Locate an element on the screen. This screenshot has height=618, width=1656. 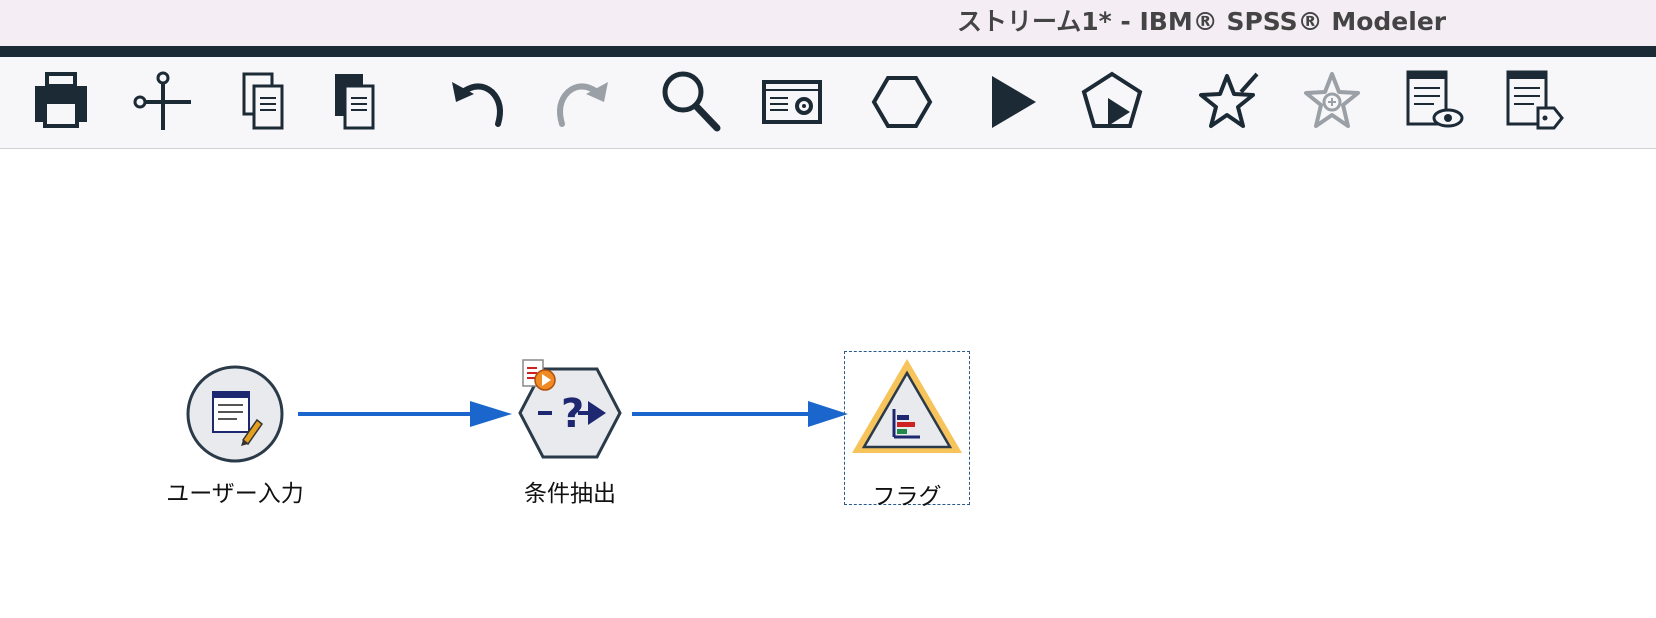
node-label-select: 条件抽出 is located at coordinates (570, 494).